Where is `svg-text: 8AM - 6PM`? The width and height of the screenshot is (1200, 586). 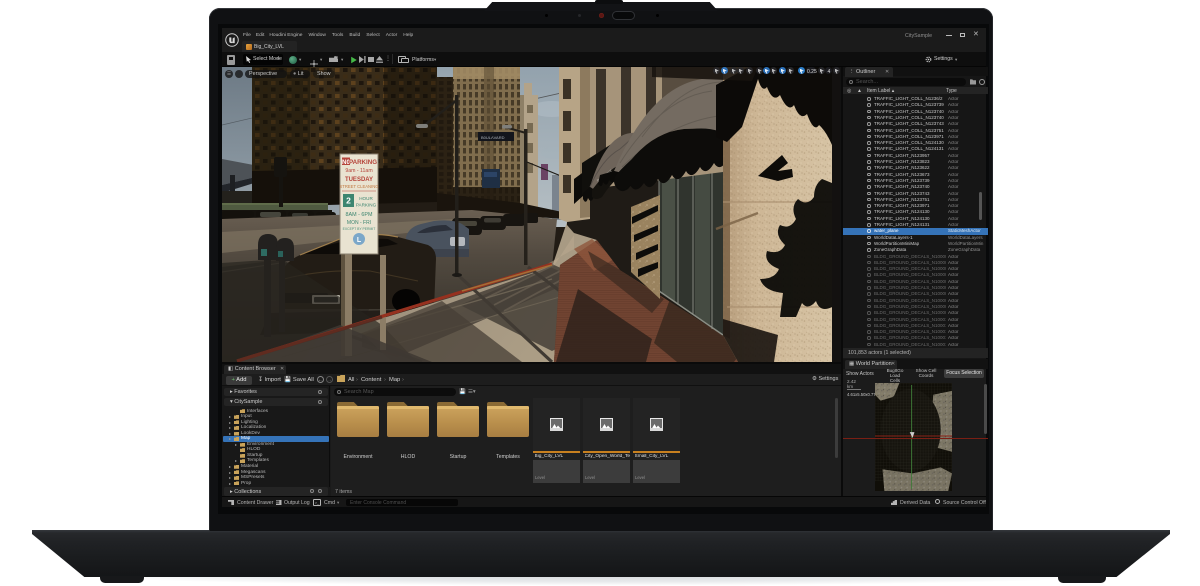 svg-text: 8AM - 6PM is located at coordinates (359, 215).